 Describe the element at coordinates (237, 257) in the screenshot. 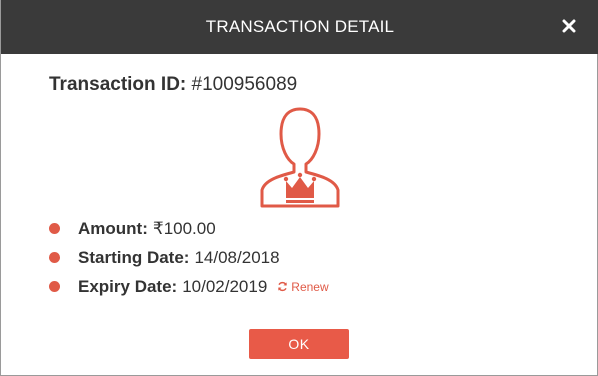

I see `starting-date-value: 14/08/2018` at that location.